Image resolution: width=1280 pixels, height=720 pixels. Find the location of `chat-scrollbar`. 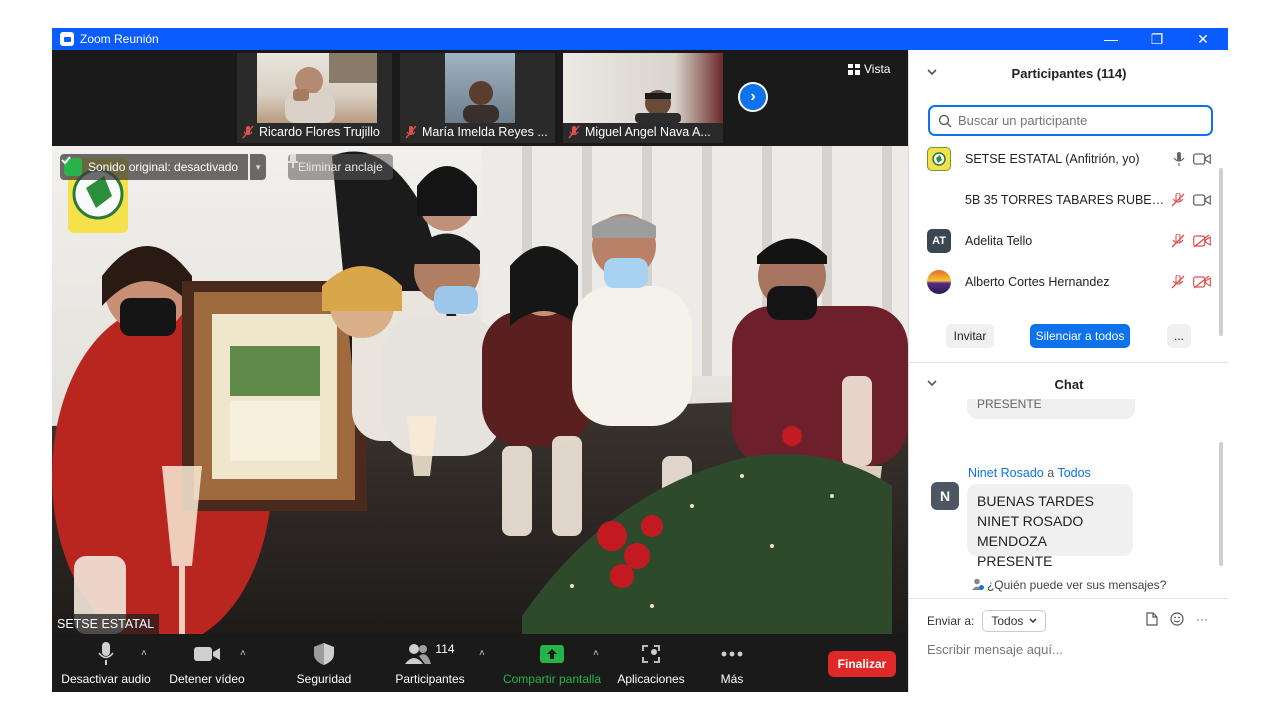

chat-scrollbar is located at coordinates (1221, 504).